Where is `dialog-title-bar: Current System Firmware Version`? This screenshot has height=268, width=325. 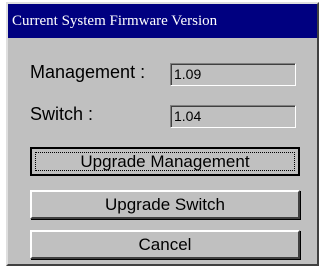 dialog-title-bar: Current System Firmware Version is located at coordinates (162, 21).